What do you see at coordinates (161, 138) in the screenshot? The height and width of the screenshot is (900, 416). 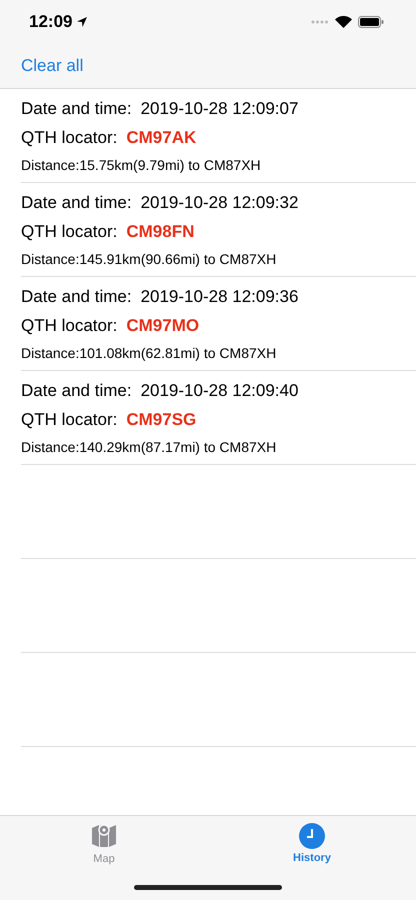 I see `locator-value: CM97AK` at bounding box center [161, 138].